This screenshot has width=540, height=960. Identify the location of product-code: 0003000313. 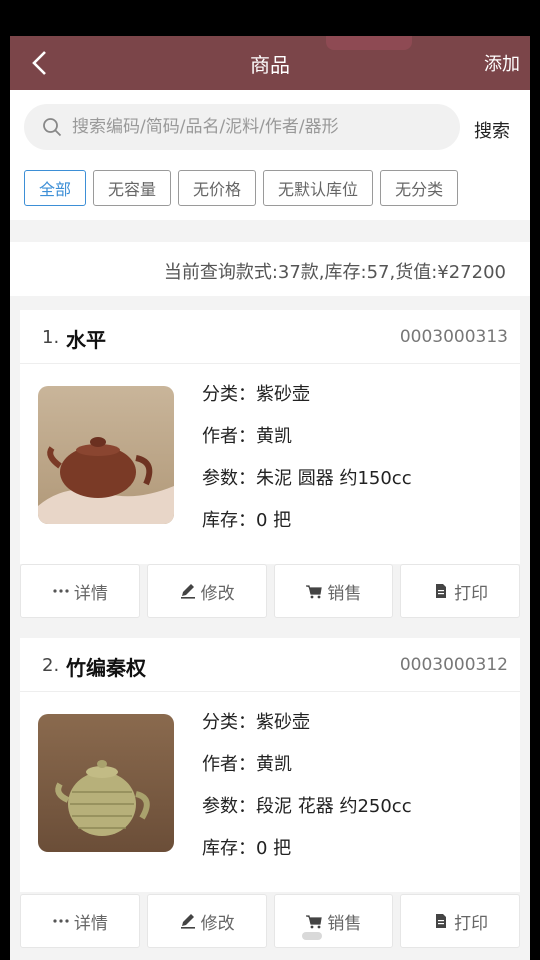
(453, 337).